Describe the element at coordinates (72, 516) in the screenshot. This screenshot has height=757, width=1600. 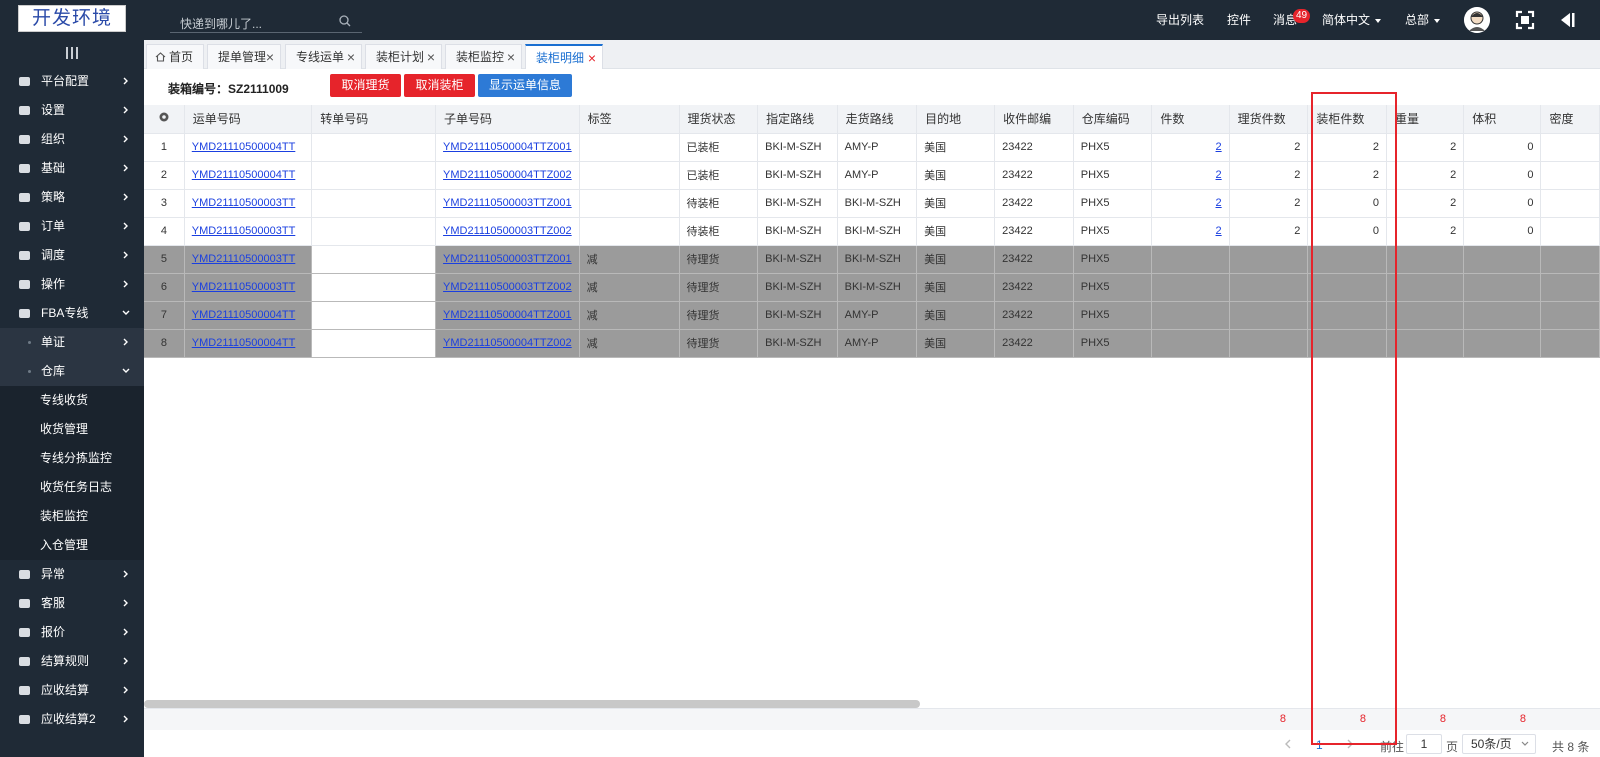
I see `sidebar-leaf-item-4: 装柜监控` at that location.